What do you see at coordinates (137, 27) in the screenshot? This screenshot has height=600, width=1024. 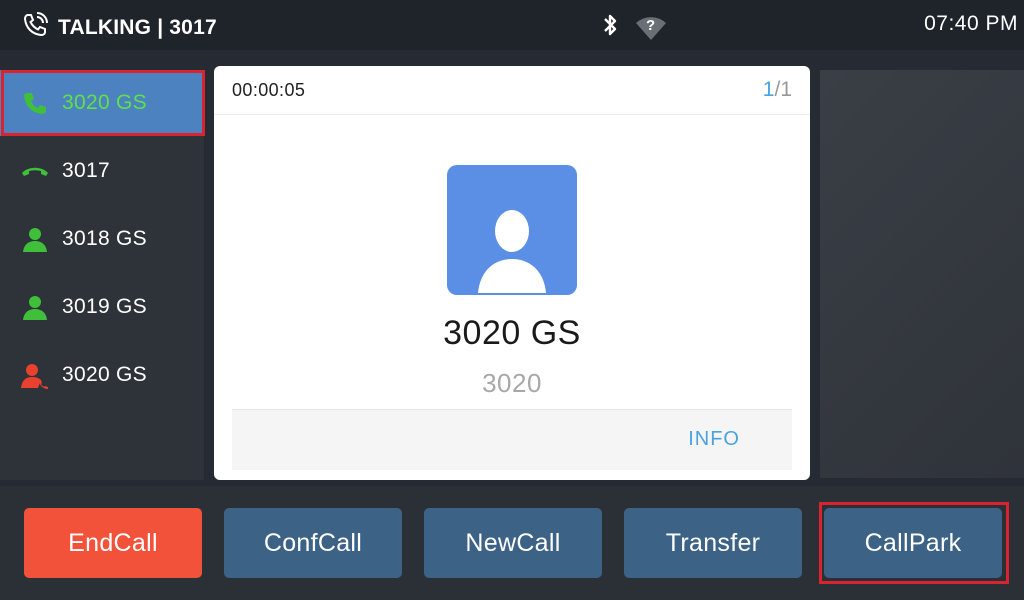 I see `status-title: TALKING | 3017` at bounding box center [137, 27].